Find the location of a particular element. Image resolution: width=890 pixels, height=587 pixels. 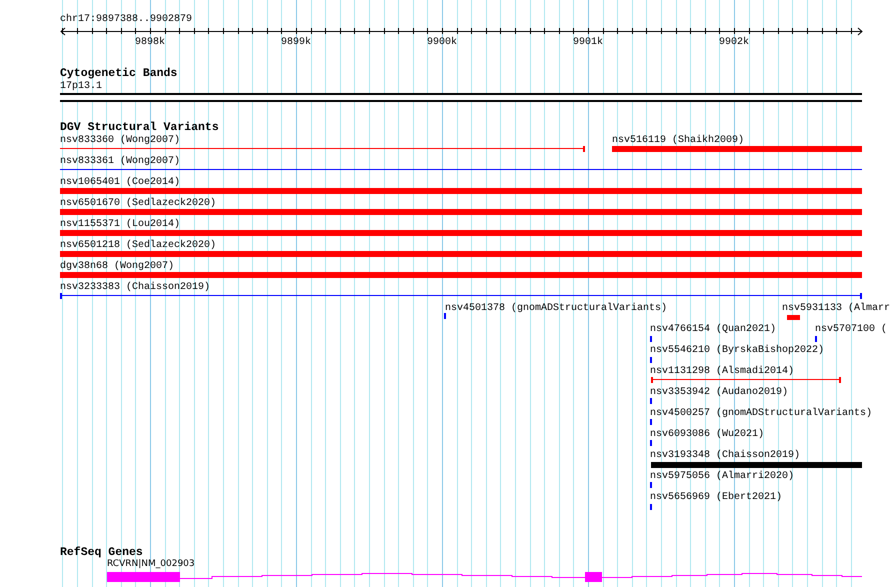

variant-label: nsv6093086 (Wu2021) is located at coordinates (707, 434).